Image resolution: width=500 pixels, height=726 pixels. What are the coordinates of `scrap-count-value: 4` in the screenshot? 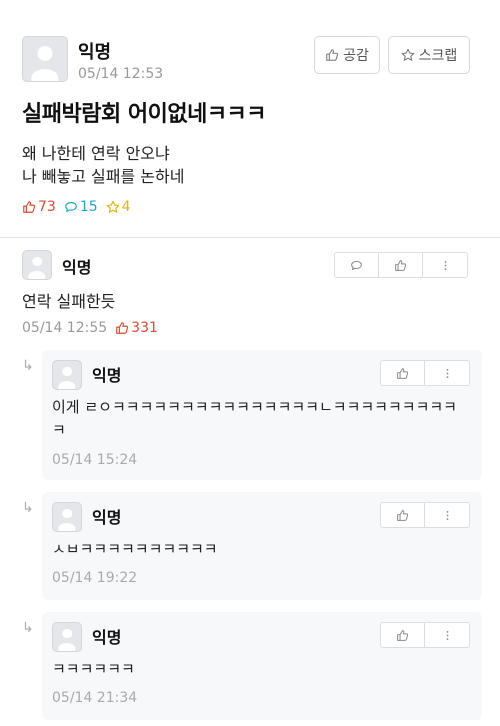 It's located at (126, 207).